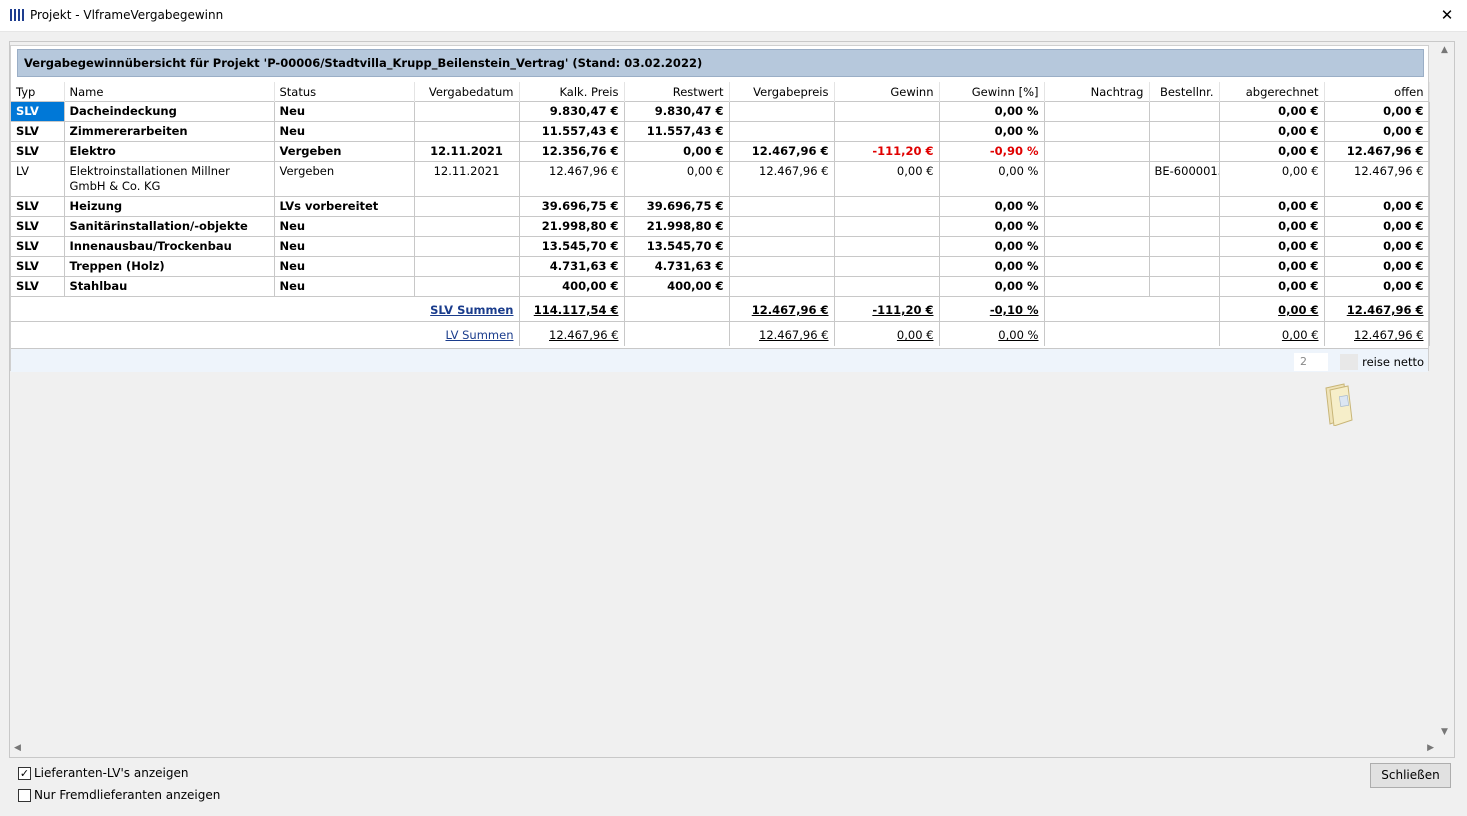 Image resolution: width=1467 pixels, height=816 pixels. I want to click on cell-kalk-preis: 13.545,70 €, so click(572, 246).